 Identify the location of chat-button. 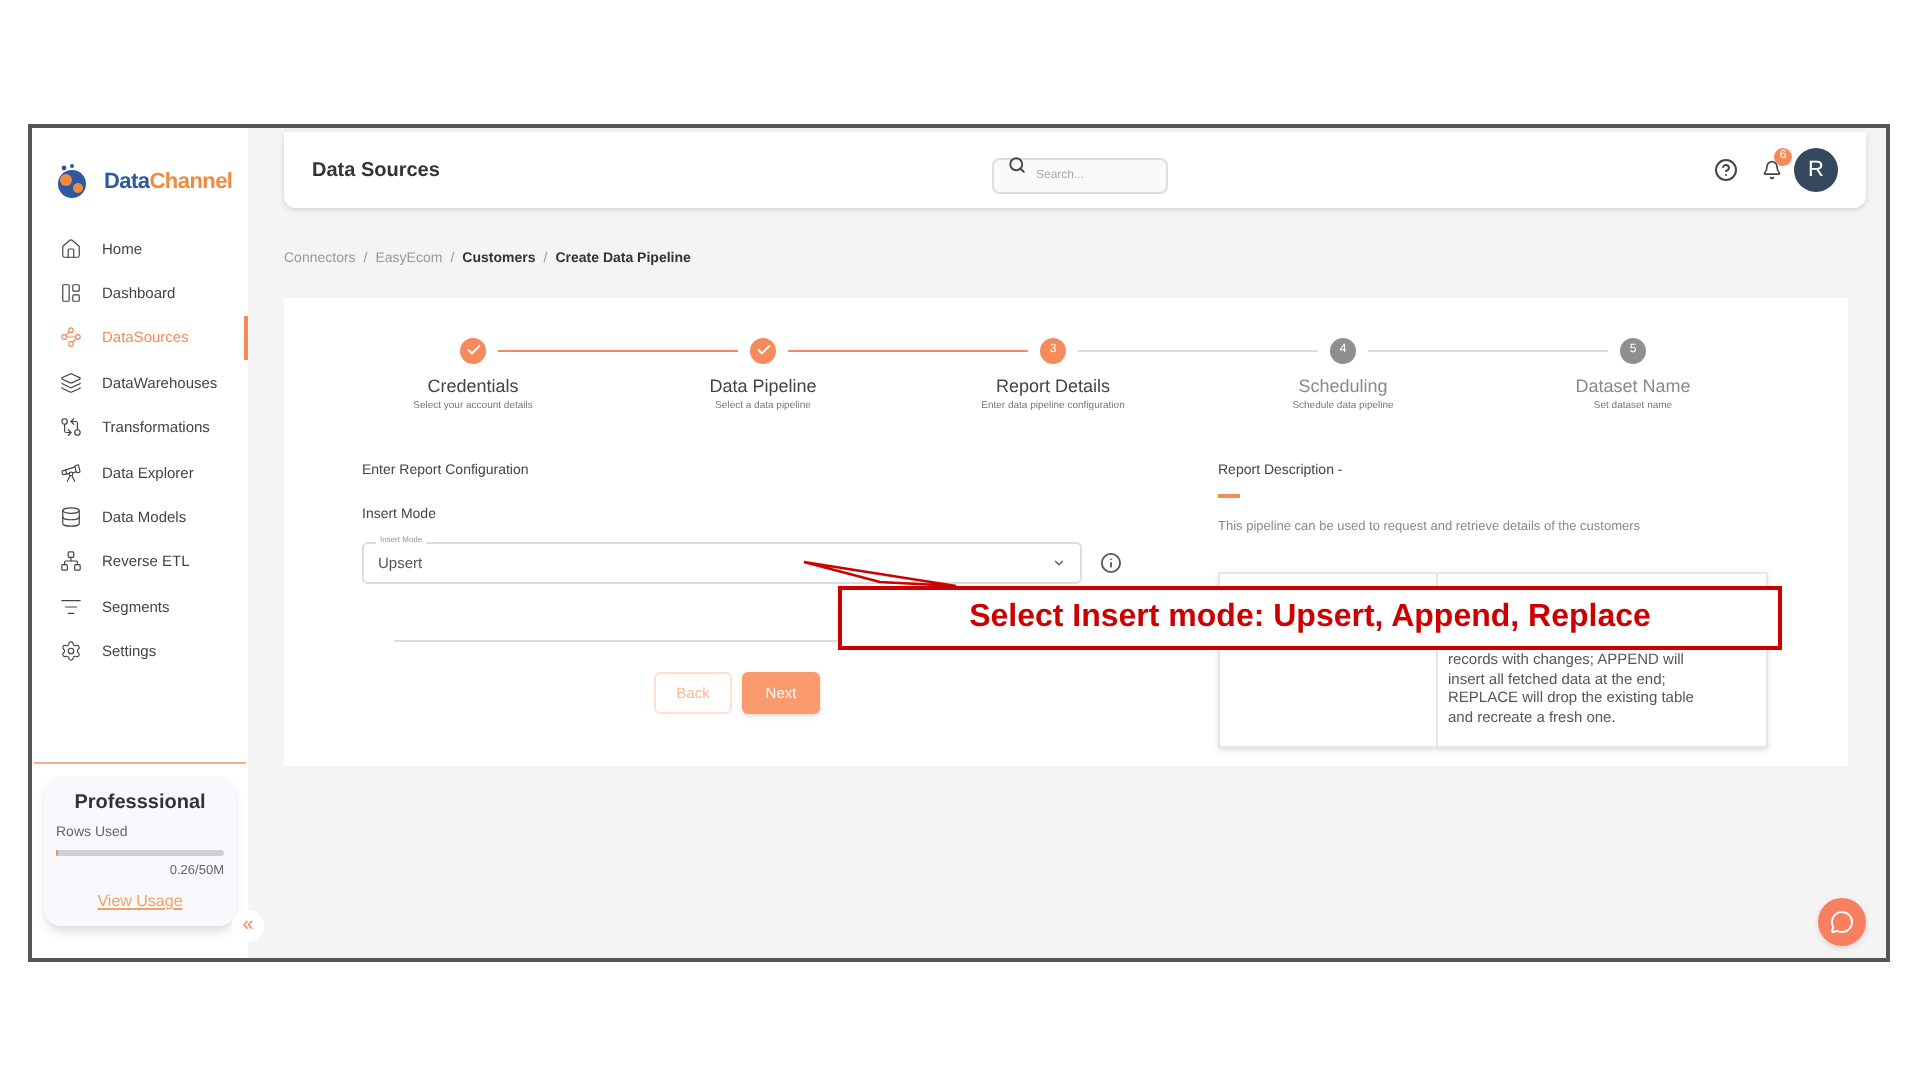
(1842, 922).